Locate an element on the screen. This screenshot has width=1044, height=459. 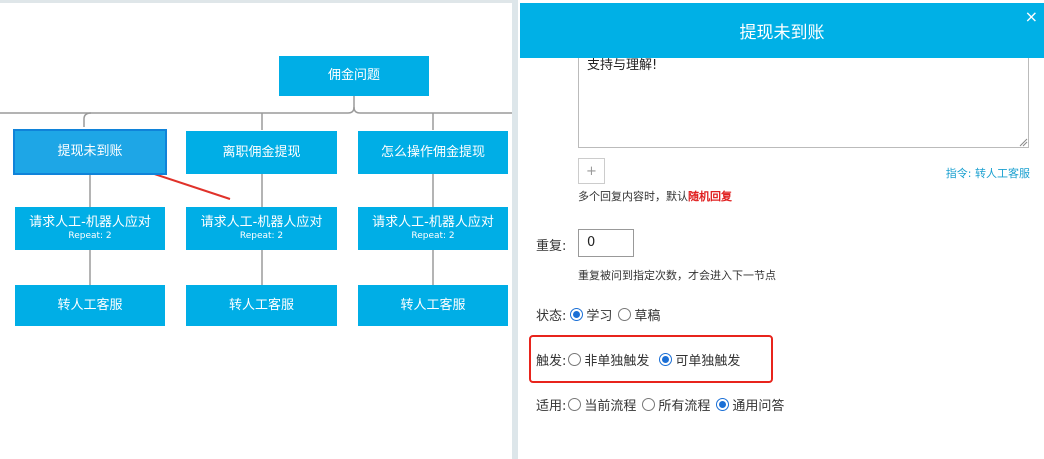
reply-textarea: 支持与理解! is located at coordinates (803, 103).